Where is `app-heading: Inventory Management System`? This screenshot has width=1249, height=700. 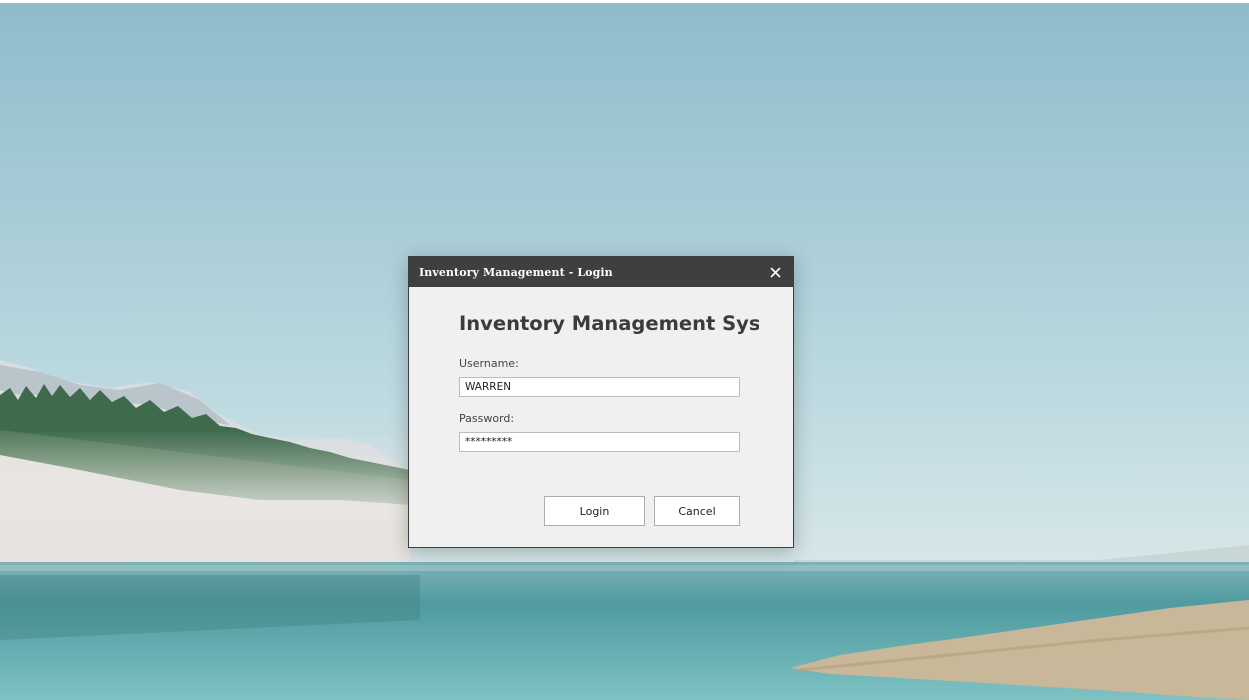 app-heading: Inventory Management System is located at coordinates (609, 323).